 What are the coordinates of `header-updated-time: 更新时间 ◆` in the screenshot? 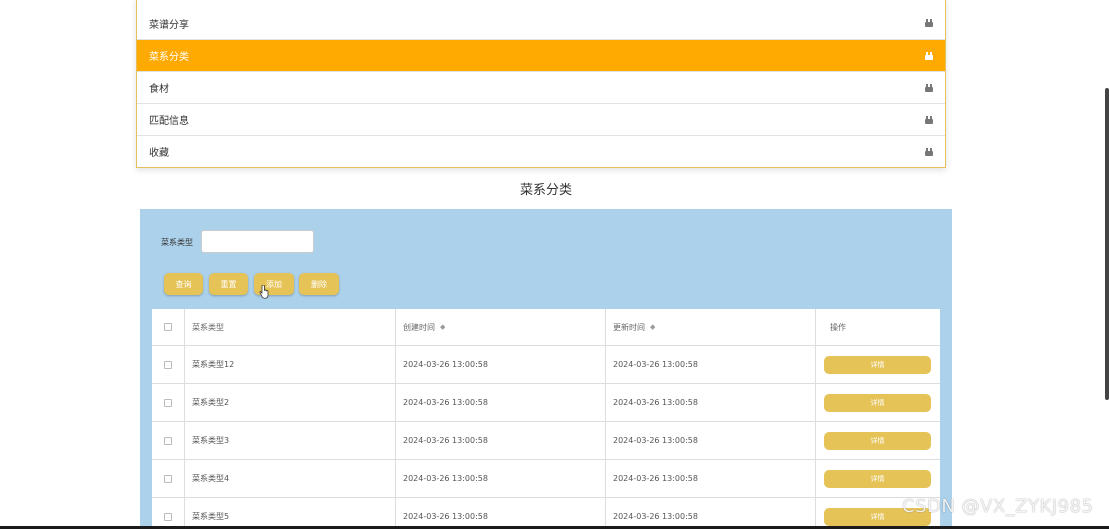 It's located at (710, 327).